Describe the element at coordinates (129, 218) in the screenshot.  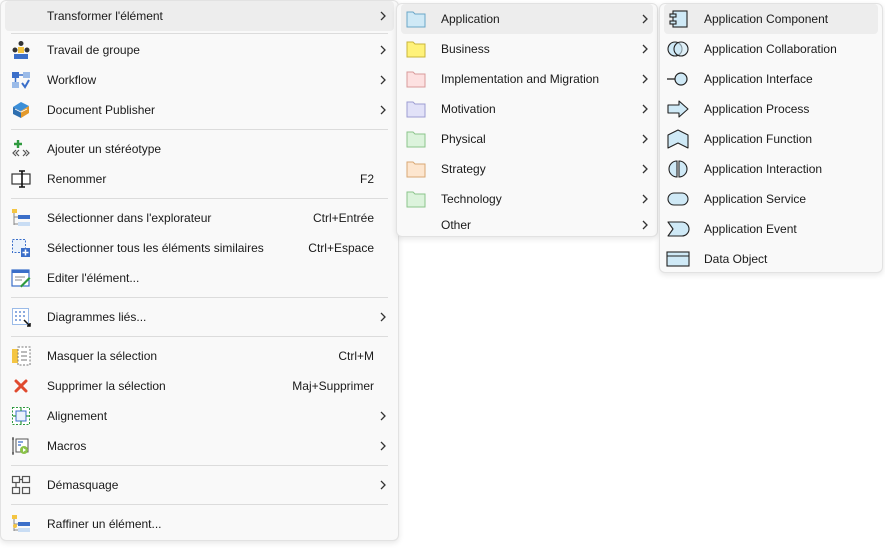
I see `menu-item-label: Sélectionner dans l'explorateur` at that location.